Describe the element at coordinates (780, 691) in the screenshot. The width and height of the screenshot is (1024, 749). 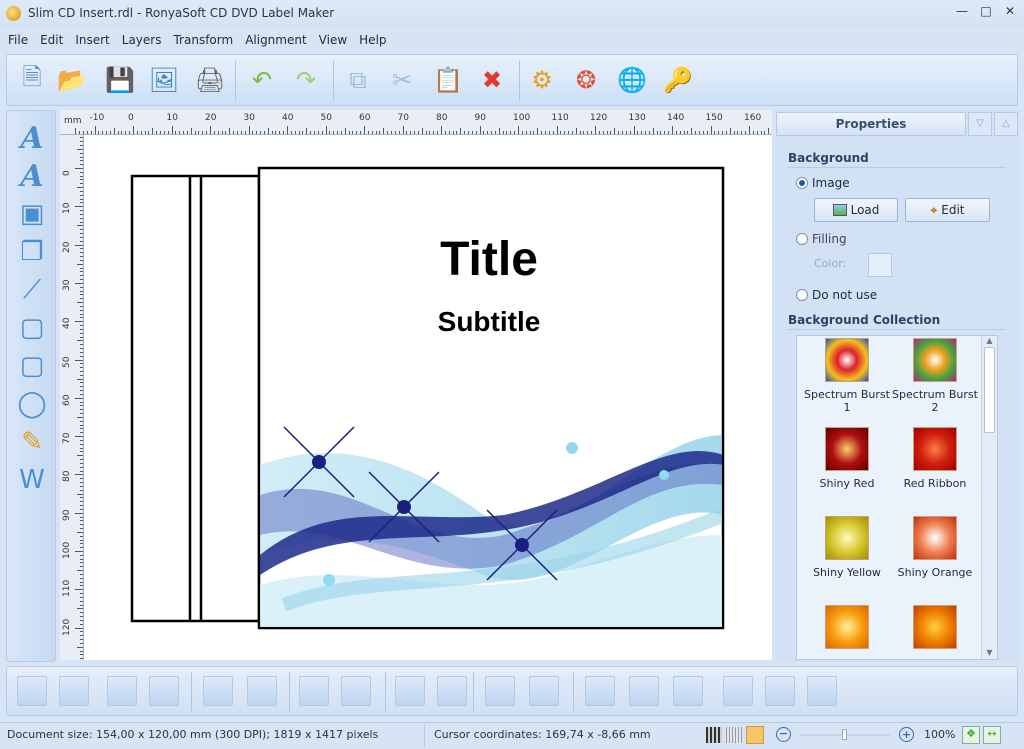
I see `align-middle-button` at that location.